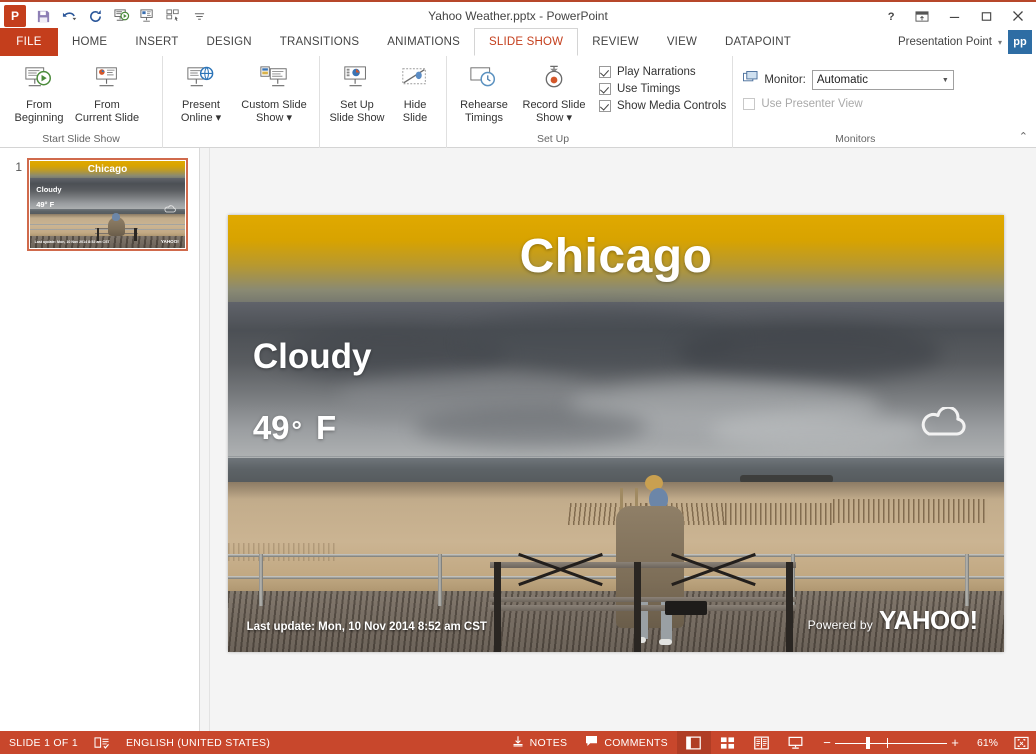  What do you see at coordinates (169, 241) in the screenshot?
I see `thumb-powered-by: YAHOO!` at bounding box center [169, 241].